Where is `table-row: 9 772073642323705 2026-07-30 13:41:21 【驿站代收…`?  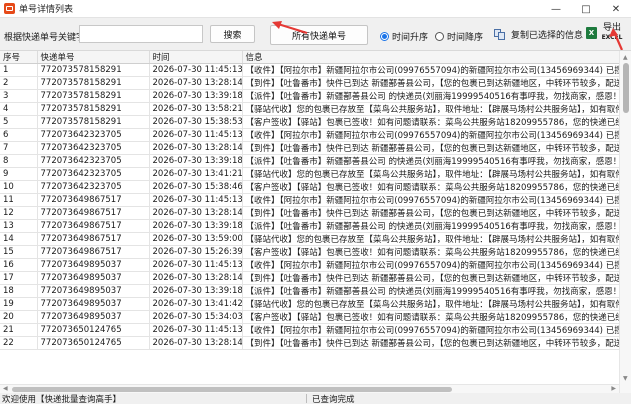 table-row: 9 772073642323705 2026-07-30 13:41:21 【驿站代收… is located at coordinates (309, 174).